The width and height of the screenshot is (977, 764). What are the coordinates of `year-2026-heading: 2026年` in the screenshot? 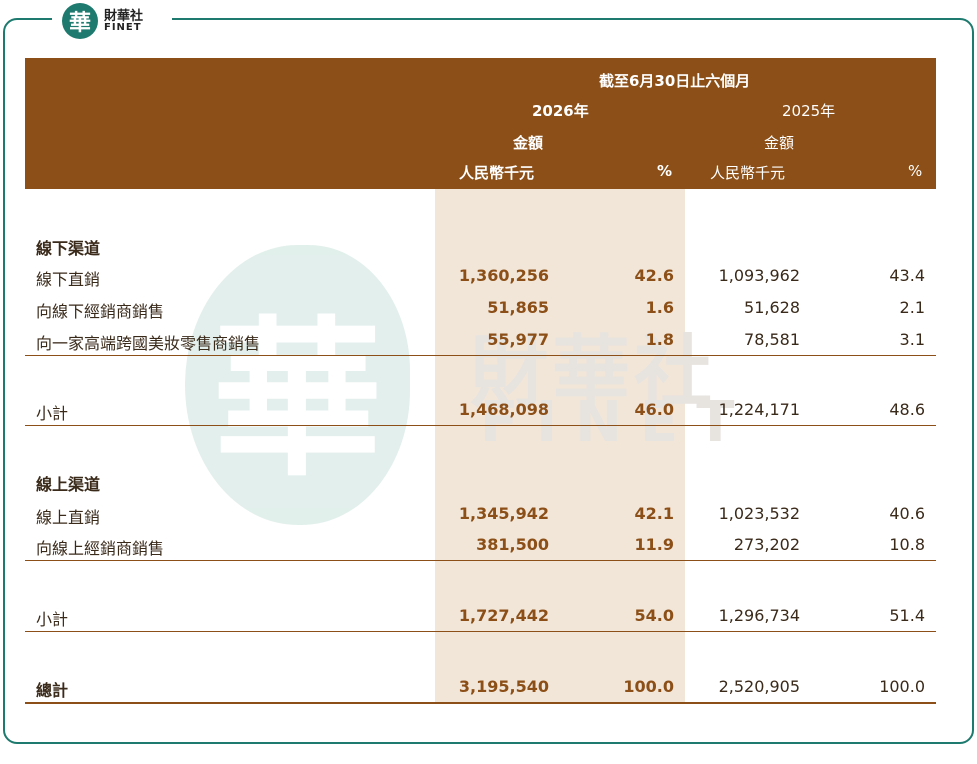 It's located at (560, 111).